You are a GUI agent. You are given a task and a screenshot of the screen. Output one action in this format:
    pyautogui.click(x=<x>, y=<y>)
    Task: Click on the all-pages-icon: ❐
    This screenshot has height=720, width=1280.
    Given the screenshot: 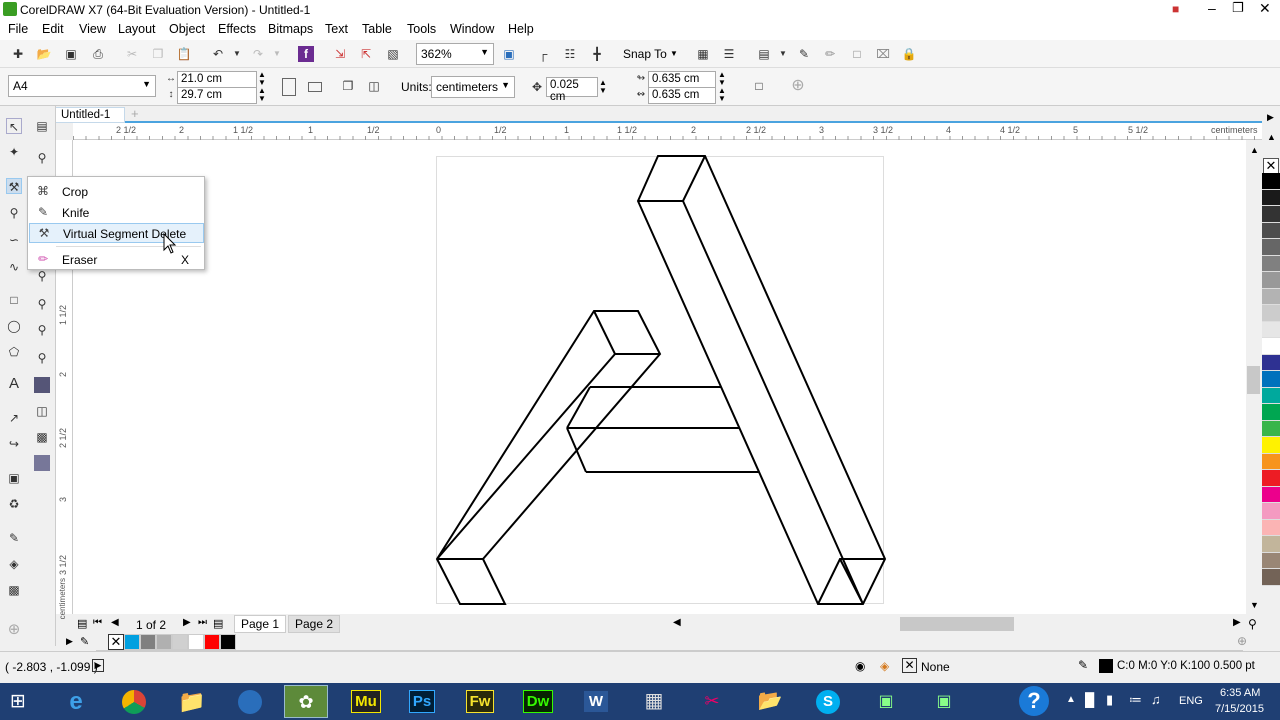 What is the action you would take?
    pyautogui.click(x=348, y=86)
    